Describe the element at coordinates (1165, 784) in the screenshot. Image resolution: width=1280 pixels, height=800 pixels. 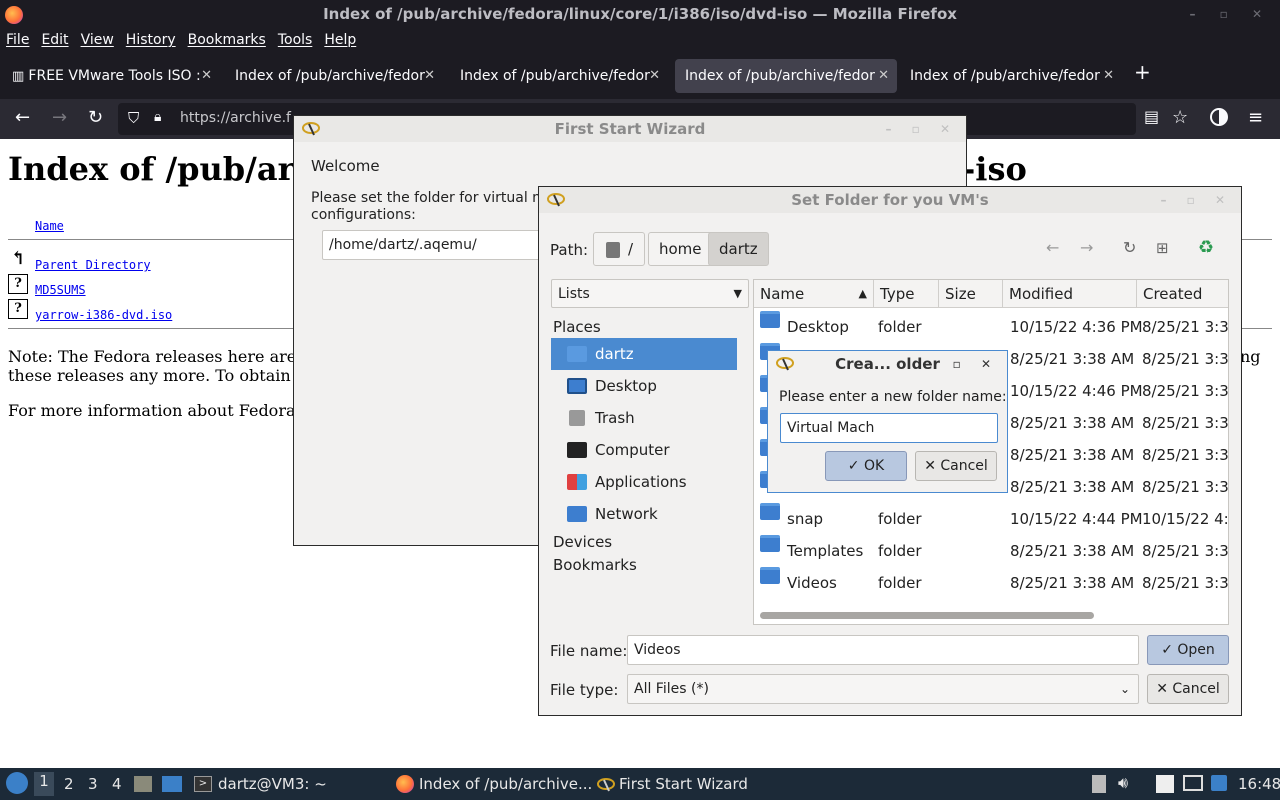
I see `notes-icon` at that location.